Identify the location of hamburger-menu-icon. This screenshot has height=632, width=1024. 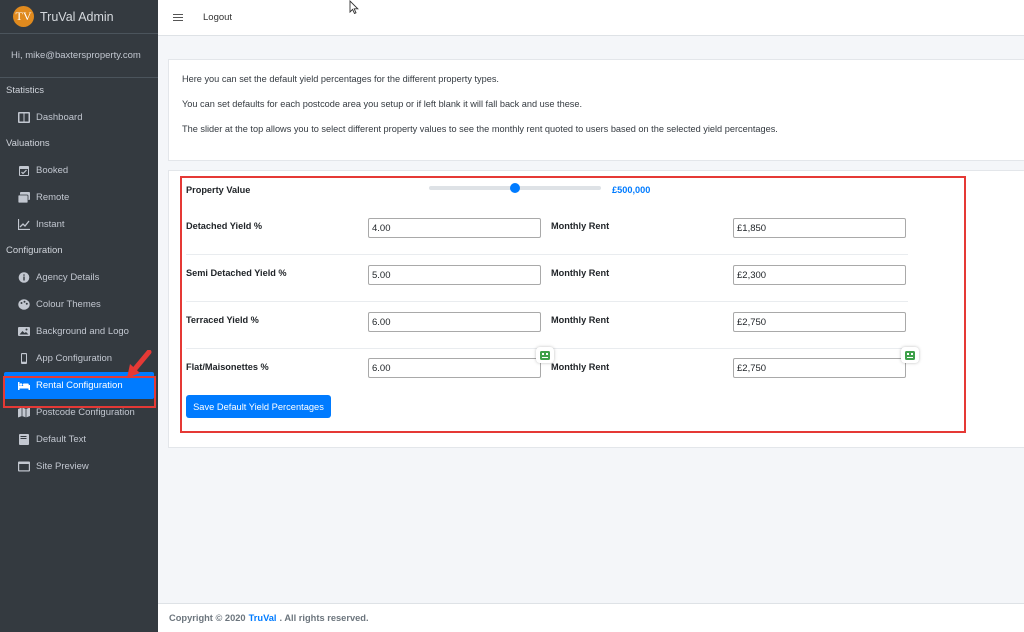
(178, 17).